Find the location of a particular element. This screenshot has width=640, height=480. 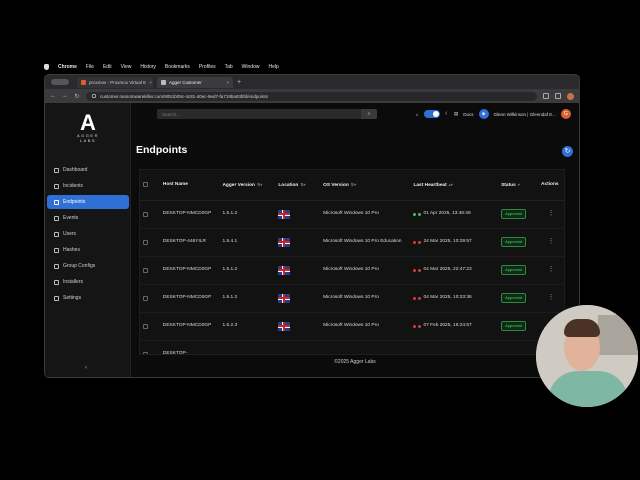

search-icon: ⌕ is located at coordinates (369, 114).